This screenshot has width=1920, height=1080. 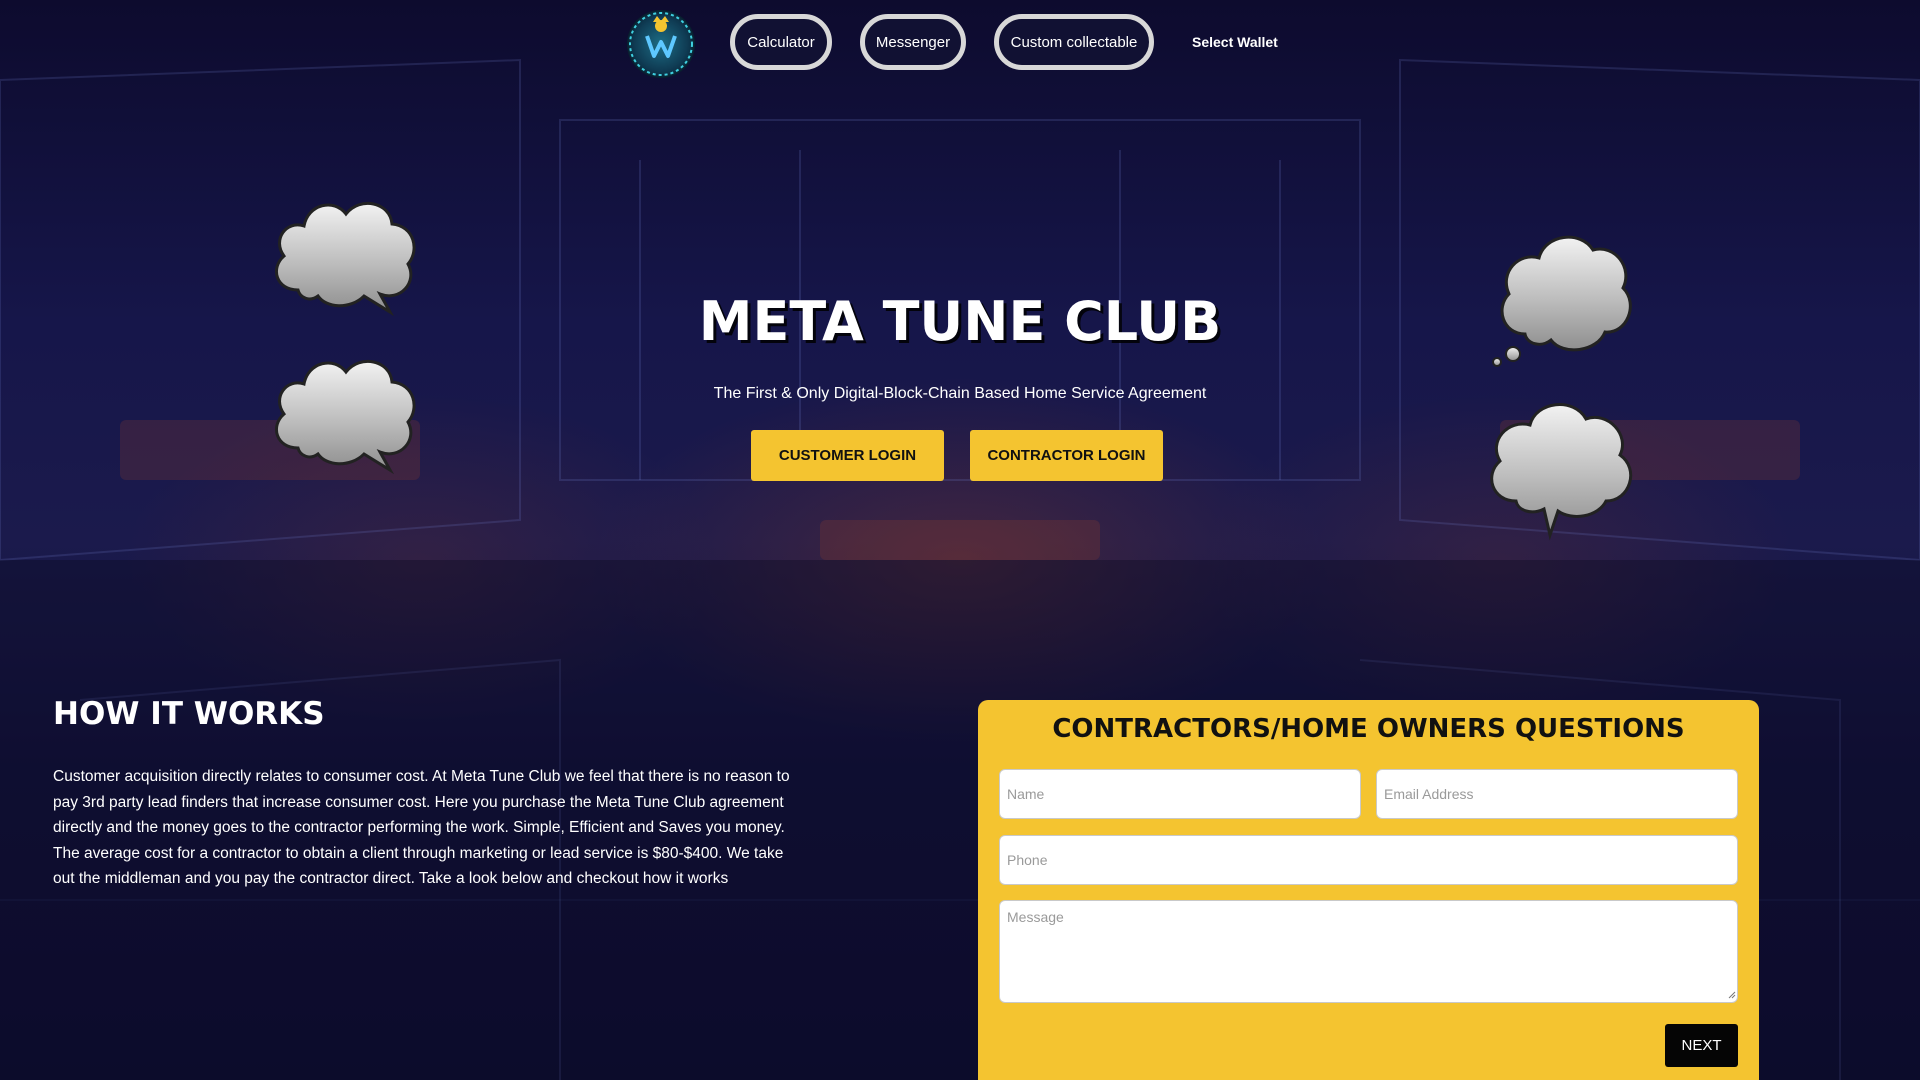 What do you see at coordinates (1368, 729) in the screenshot?
I see `form-title: CONTRACTORS/HOME OWNERS QUESTIONS` at bounding box center [1368, 729].